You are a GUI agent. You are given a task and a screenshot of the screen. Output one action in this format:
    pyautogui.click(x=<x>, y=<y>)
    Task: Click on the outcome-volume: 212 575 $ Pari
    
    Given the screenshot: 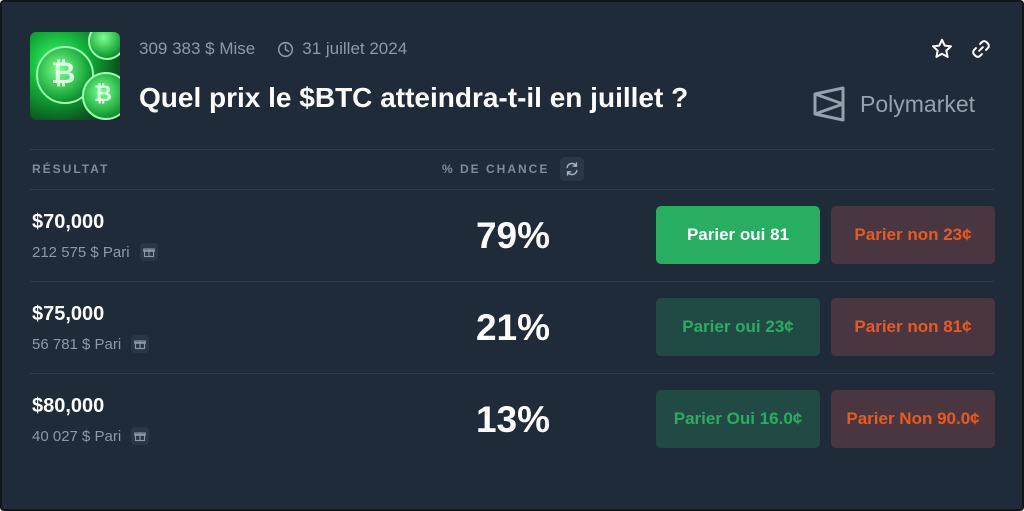 What is the action you would take?
    pyautogui.click(x=95, y=252)
    